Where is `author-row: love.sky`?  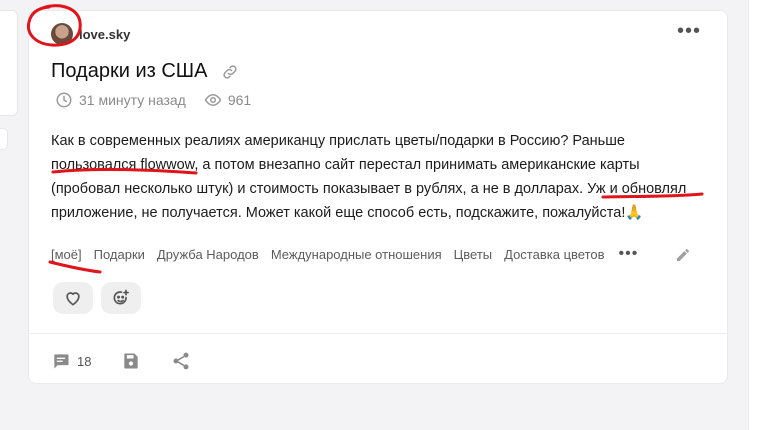 author-row: love.sky is located at coordinates (90, 34).